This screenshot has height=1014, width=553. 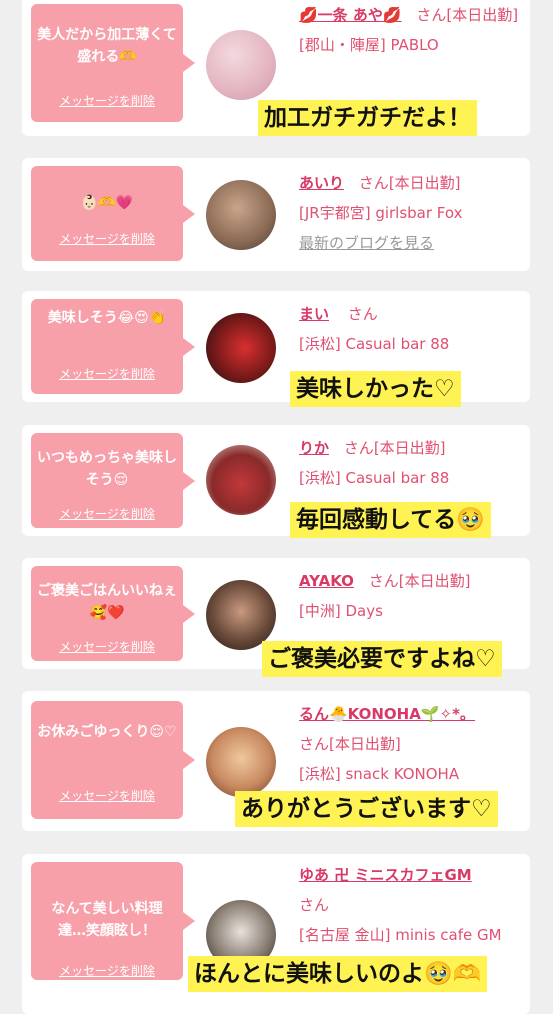 I want to click on message-text: 美人だから加工薄くて盛れる🫶, so click(x=107, y=46).